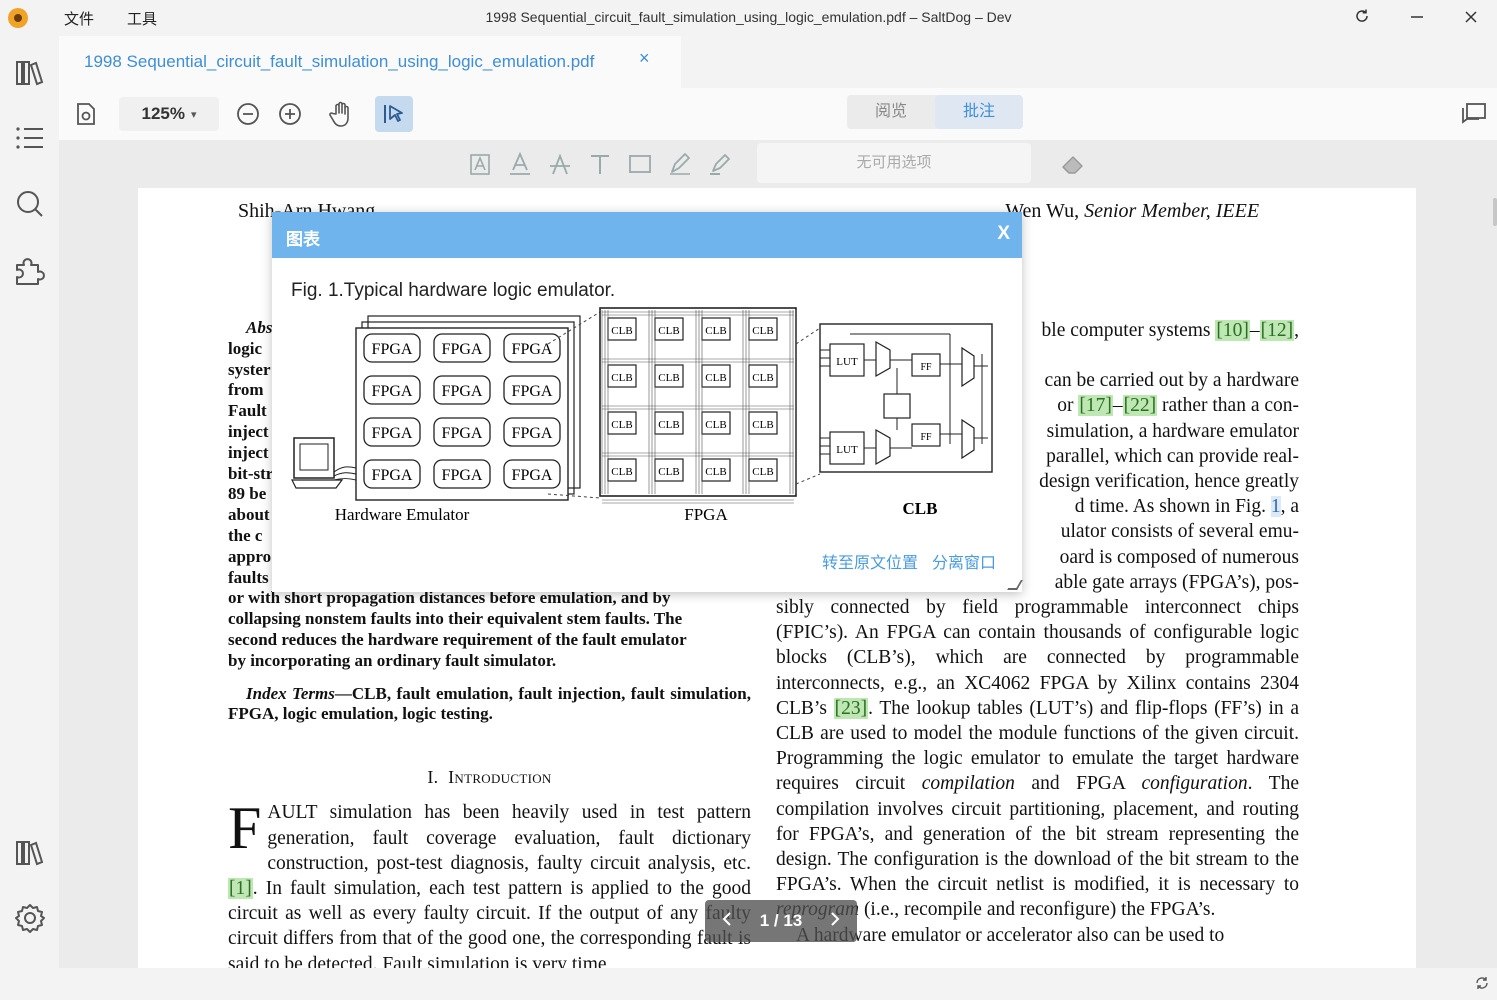  I want to click on zoom-select: 125% ▾, so click(169, 114).